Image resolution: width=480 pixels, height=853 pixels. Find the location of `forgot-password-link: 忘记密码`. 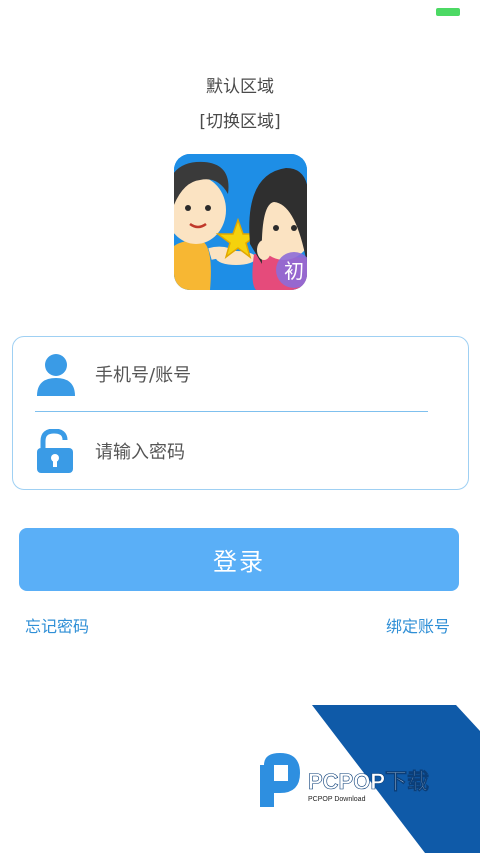

forgot-password-link: 忘记密码 is located at coordinates (57, 625).